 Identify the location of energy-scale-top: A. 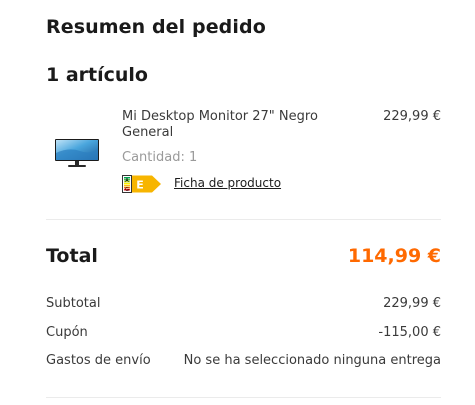
(127, 181).